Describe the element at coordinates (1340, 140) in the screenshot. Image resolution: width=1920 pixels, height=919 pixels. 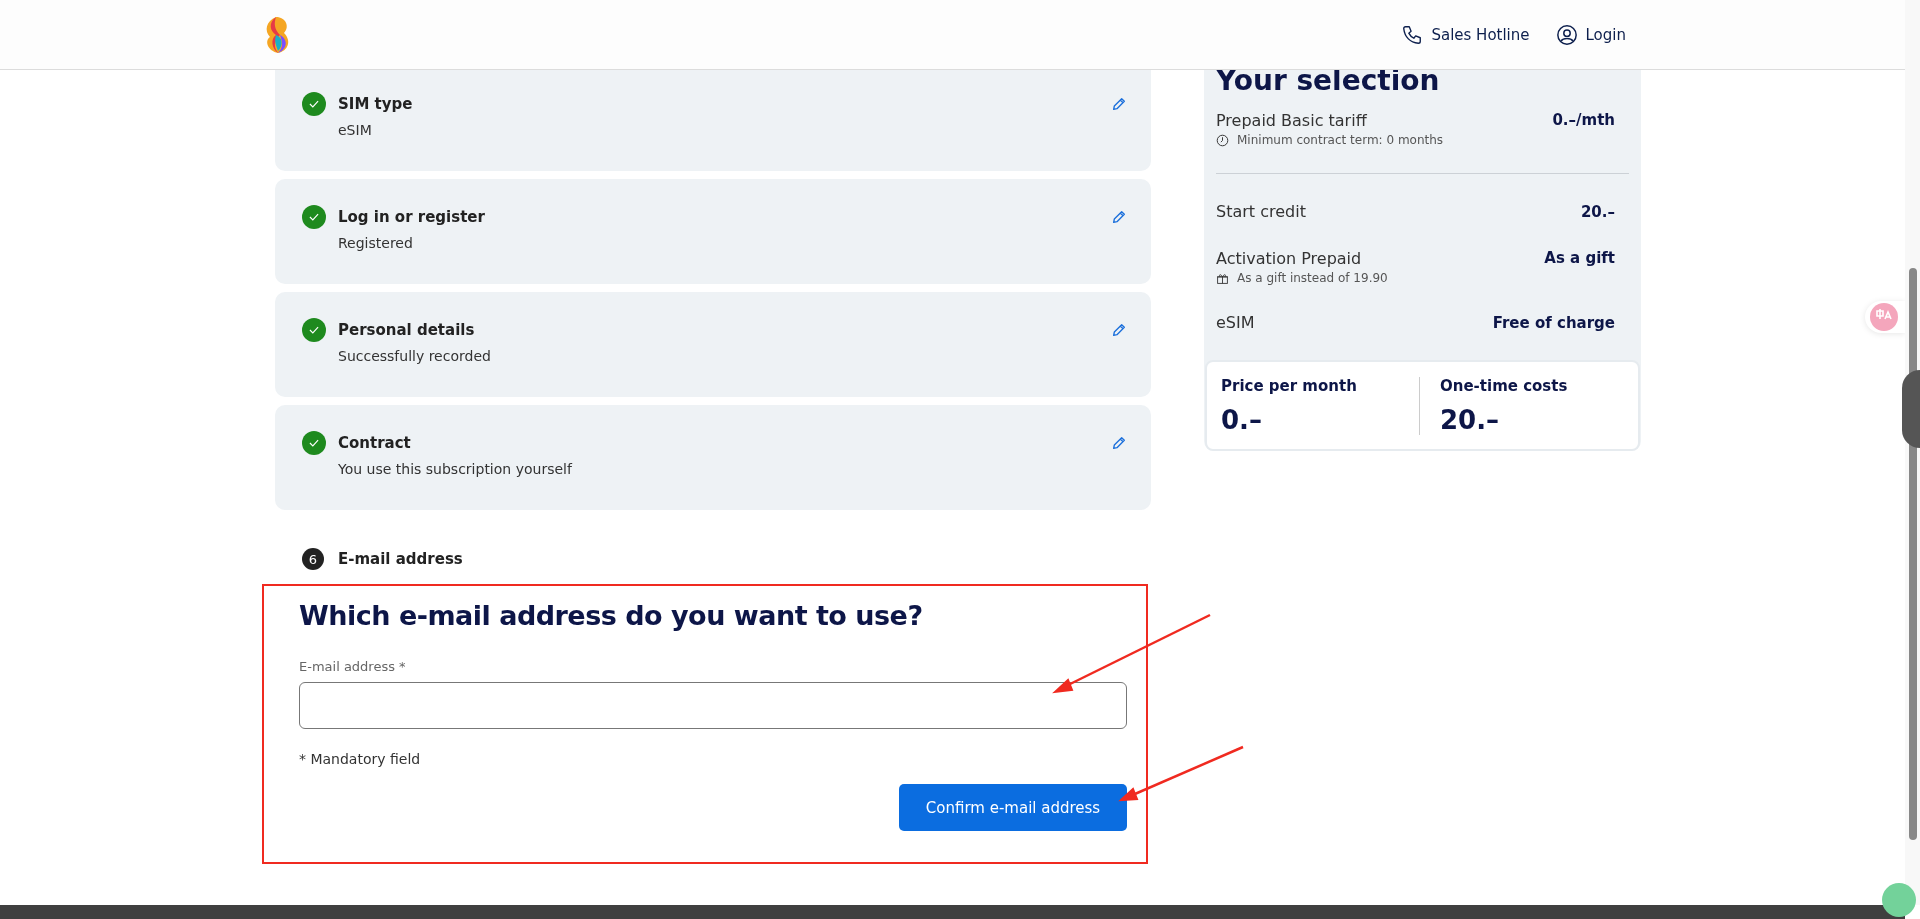
I see `item-note: Minimum contract term: 0 months` at that location.